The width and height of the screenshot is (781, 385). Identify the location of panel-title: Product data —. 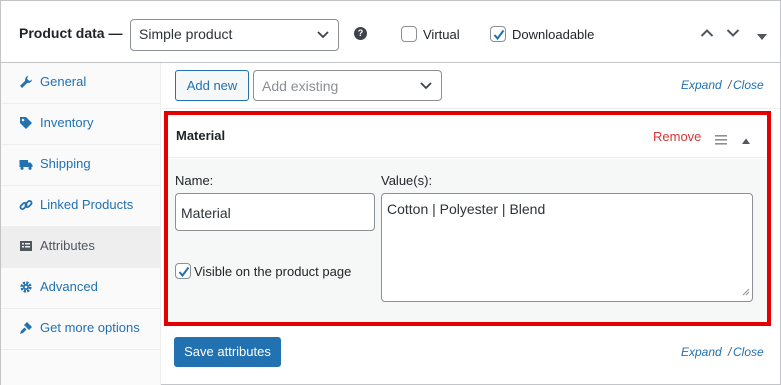
(71, 33).